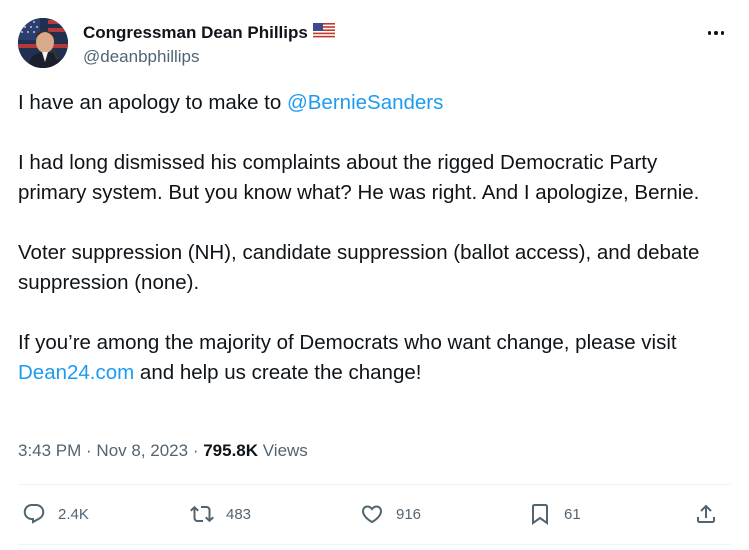  I want to click on repost-count: 483, so click(239, 514).